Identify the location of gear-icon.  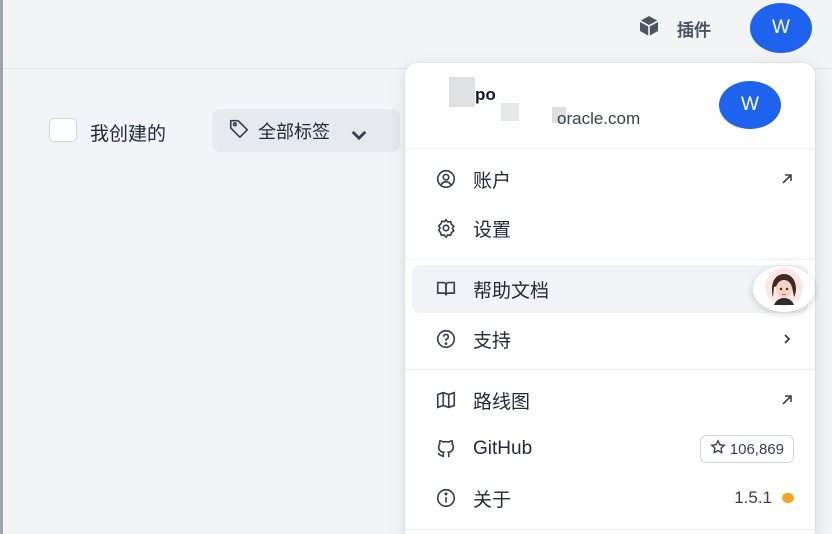
(446, 228).